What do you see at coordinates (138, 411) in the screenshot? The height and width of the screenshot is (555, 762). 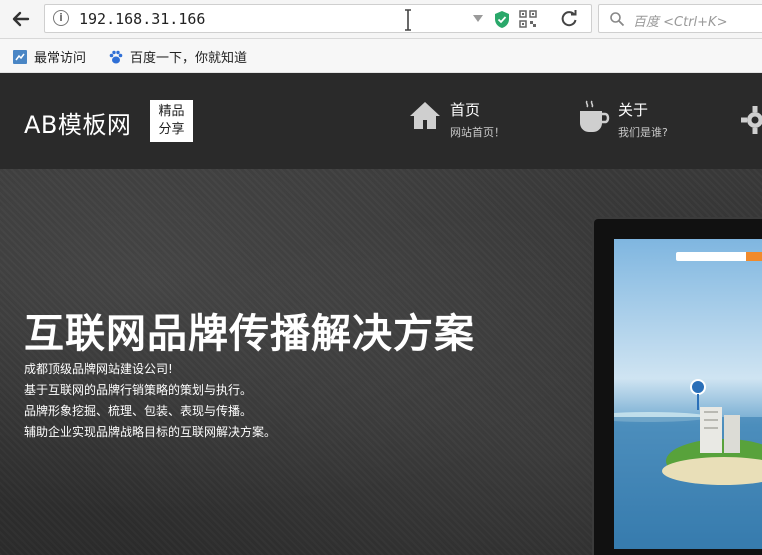 I see `hero-line: 品牌形象挖掘、梳理、包装、表现与传播。` at bounding box center [138, 411].